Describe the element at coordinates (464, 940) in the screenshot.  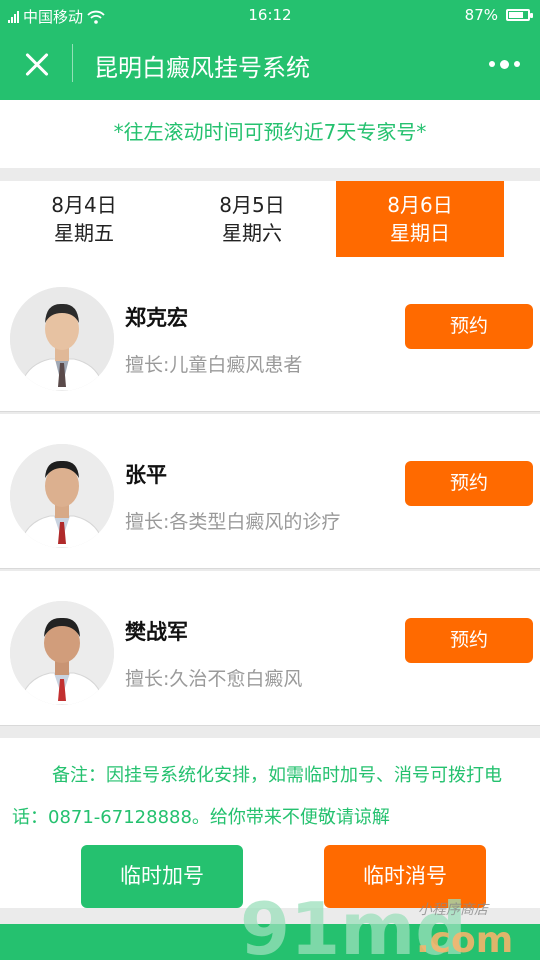
I see `svg-text: .com` at that location.